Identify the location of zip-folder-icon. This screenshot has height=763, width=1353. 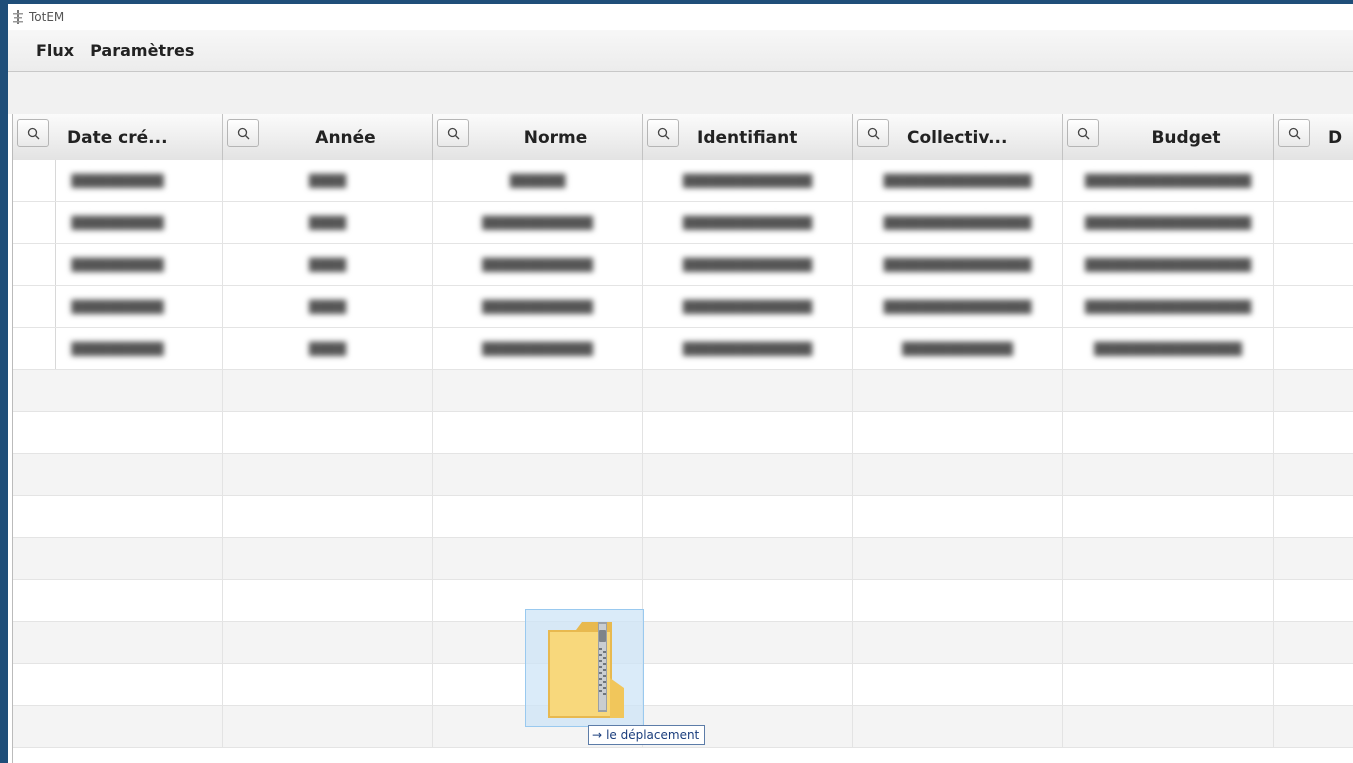
(586, 670).